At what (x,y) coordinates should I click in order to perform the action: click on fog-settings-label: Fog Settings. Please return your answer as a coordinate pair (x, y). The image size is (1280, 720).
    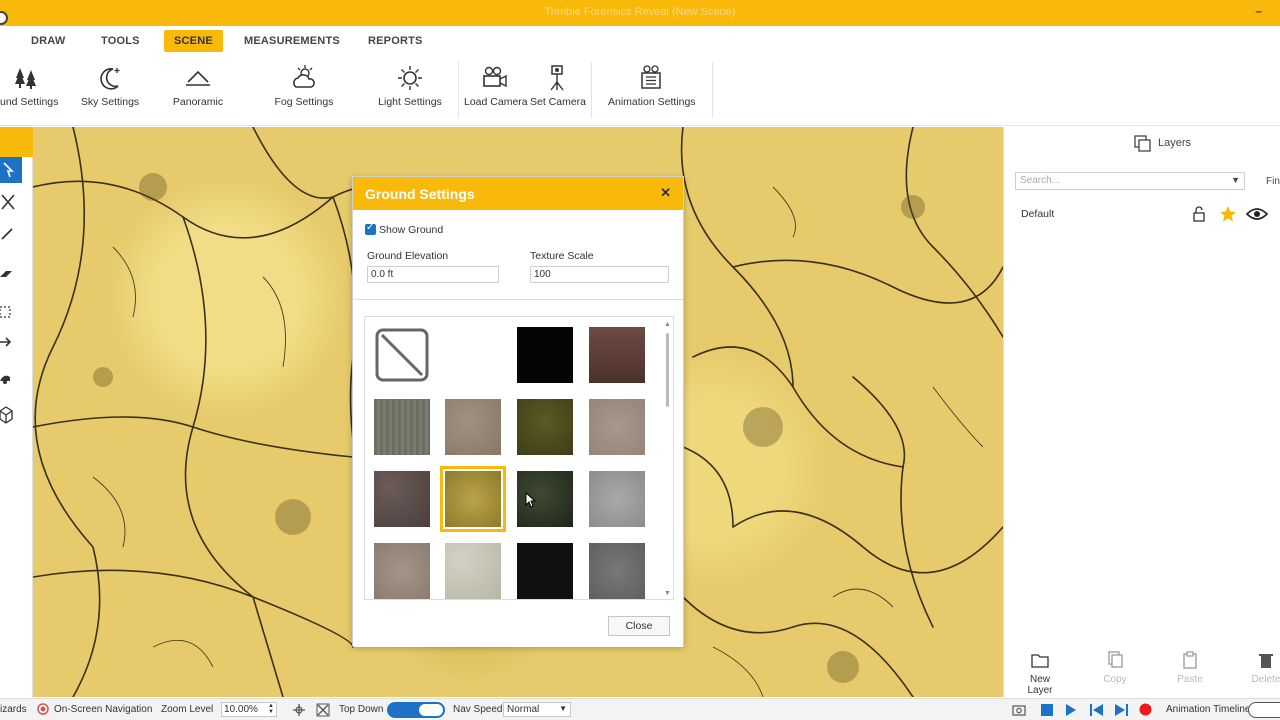
    Looking at the image, I should click on (304, 102).